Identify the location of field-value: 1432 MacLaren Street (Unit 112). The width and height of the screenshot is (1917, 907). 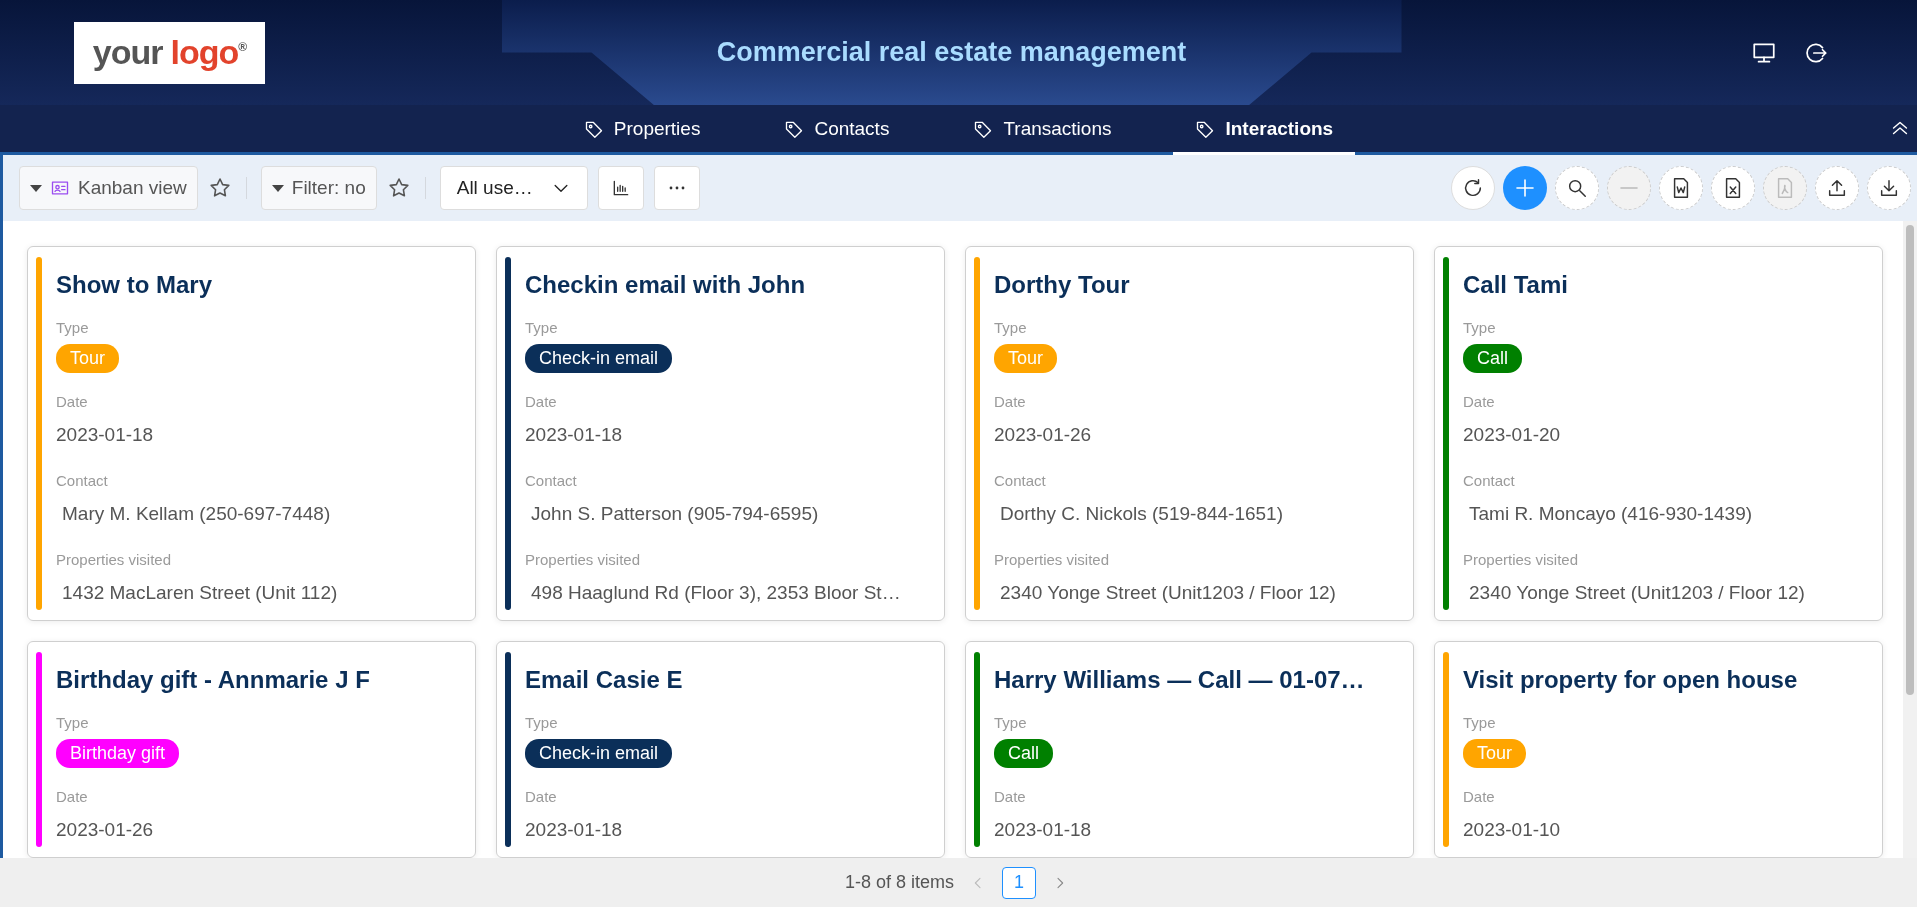
(200, 593).